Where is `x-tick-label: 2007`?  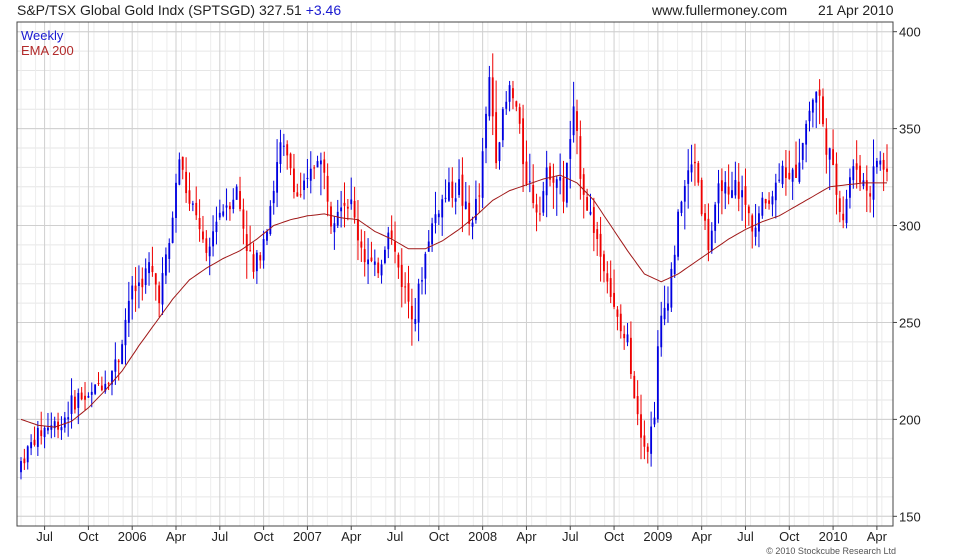
x-tick-label: 2007 is located at coordinates (307, 536).